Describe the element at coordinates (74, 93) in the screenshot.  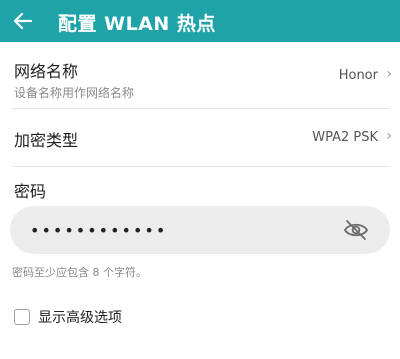
I see `network-name-subtitle: 设备名称用作网络名称` at that location.